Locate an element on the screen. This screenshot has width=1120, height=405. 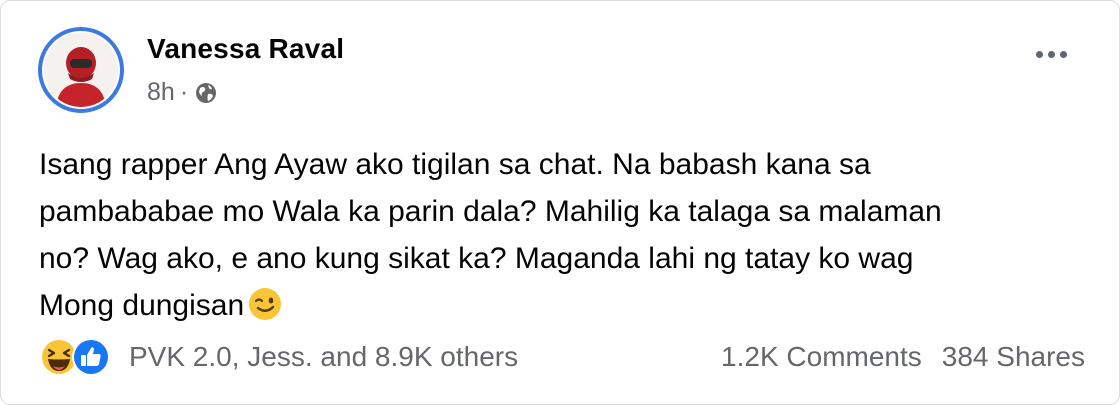
reactors-text: PVK 2.0, Jess. and 8.9K others is located at coordinates (323, 357).